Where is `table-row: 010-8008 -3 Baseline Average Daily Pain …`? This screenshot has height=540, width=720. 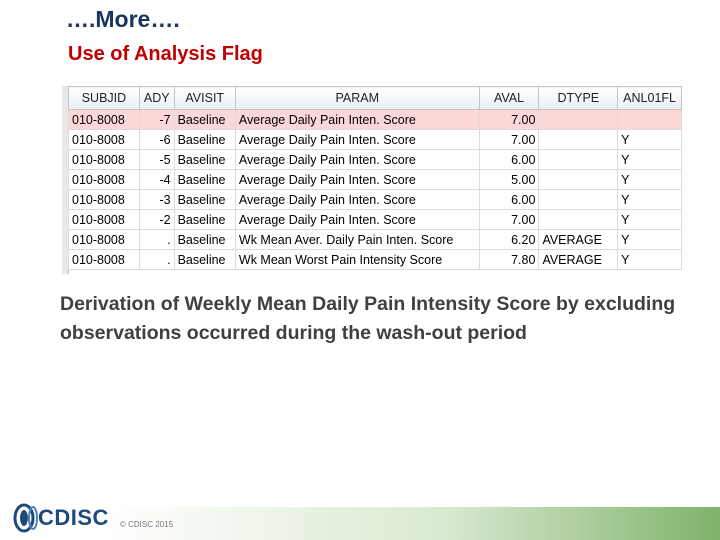 table-row: 010-8008 -3 Baseline Average Daily Pain … is located at coordinates (375, 199).